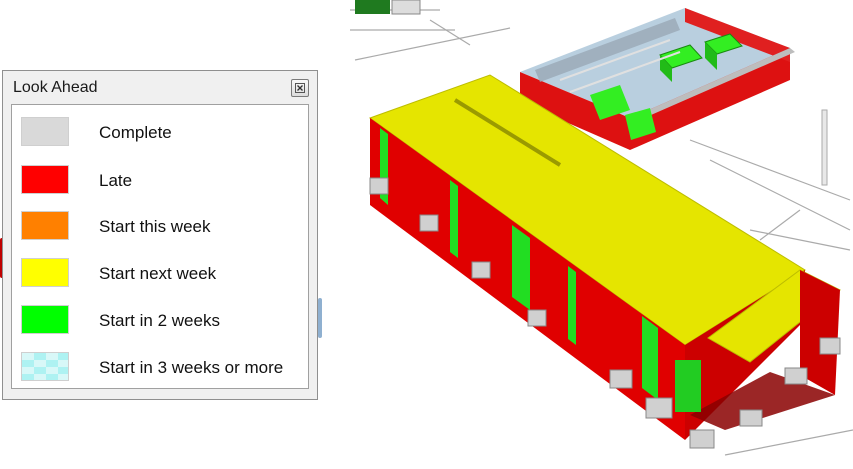 The image size is (853, 469). What do you see at coordinates (160, 179) in the screenshot?
I see `legend-item-late: Late` at bounding box center [160, 179].